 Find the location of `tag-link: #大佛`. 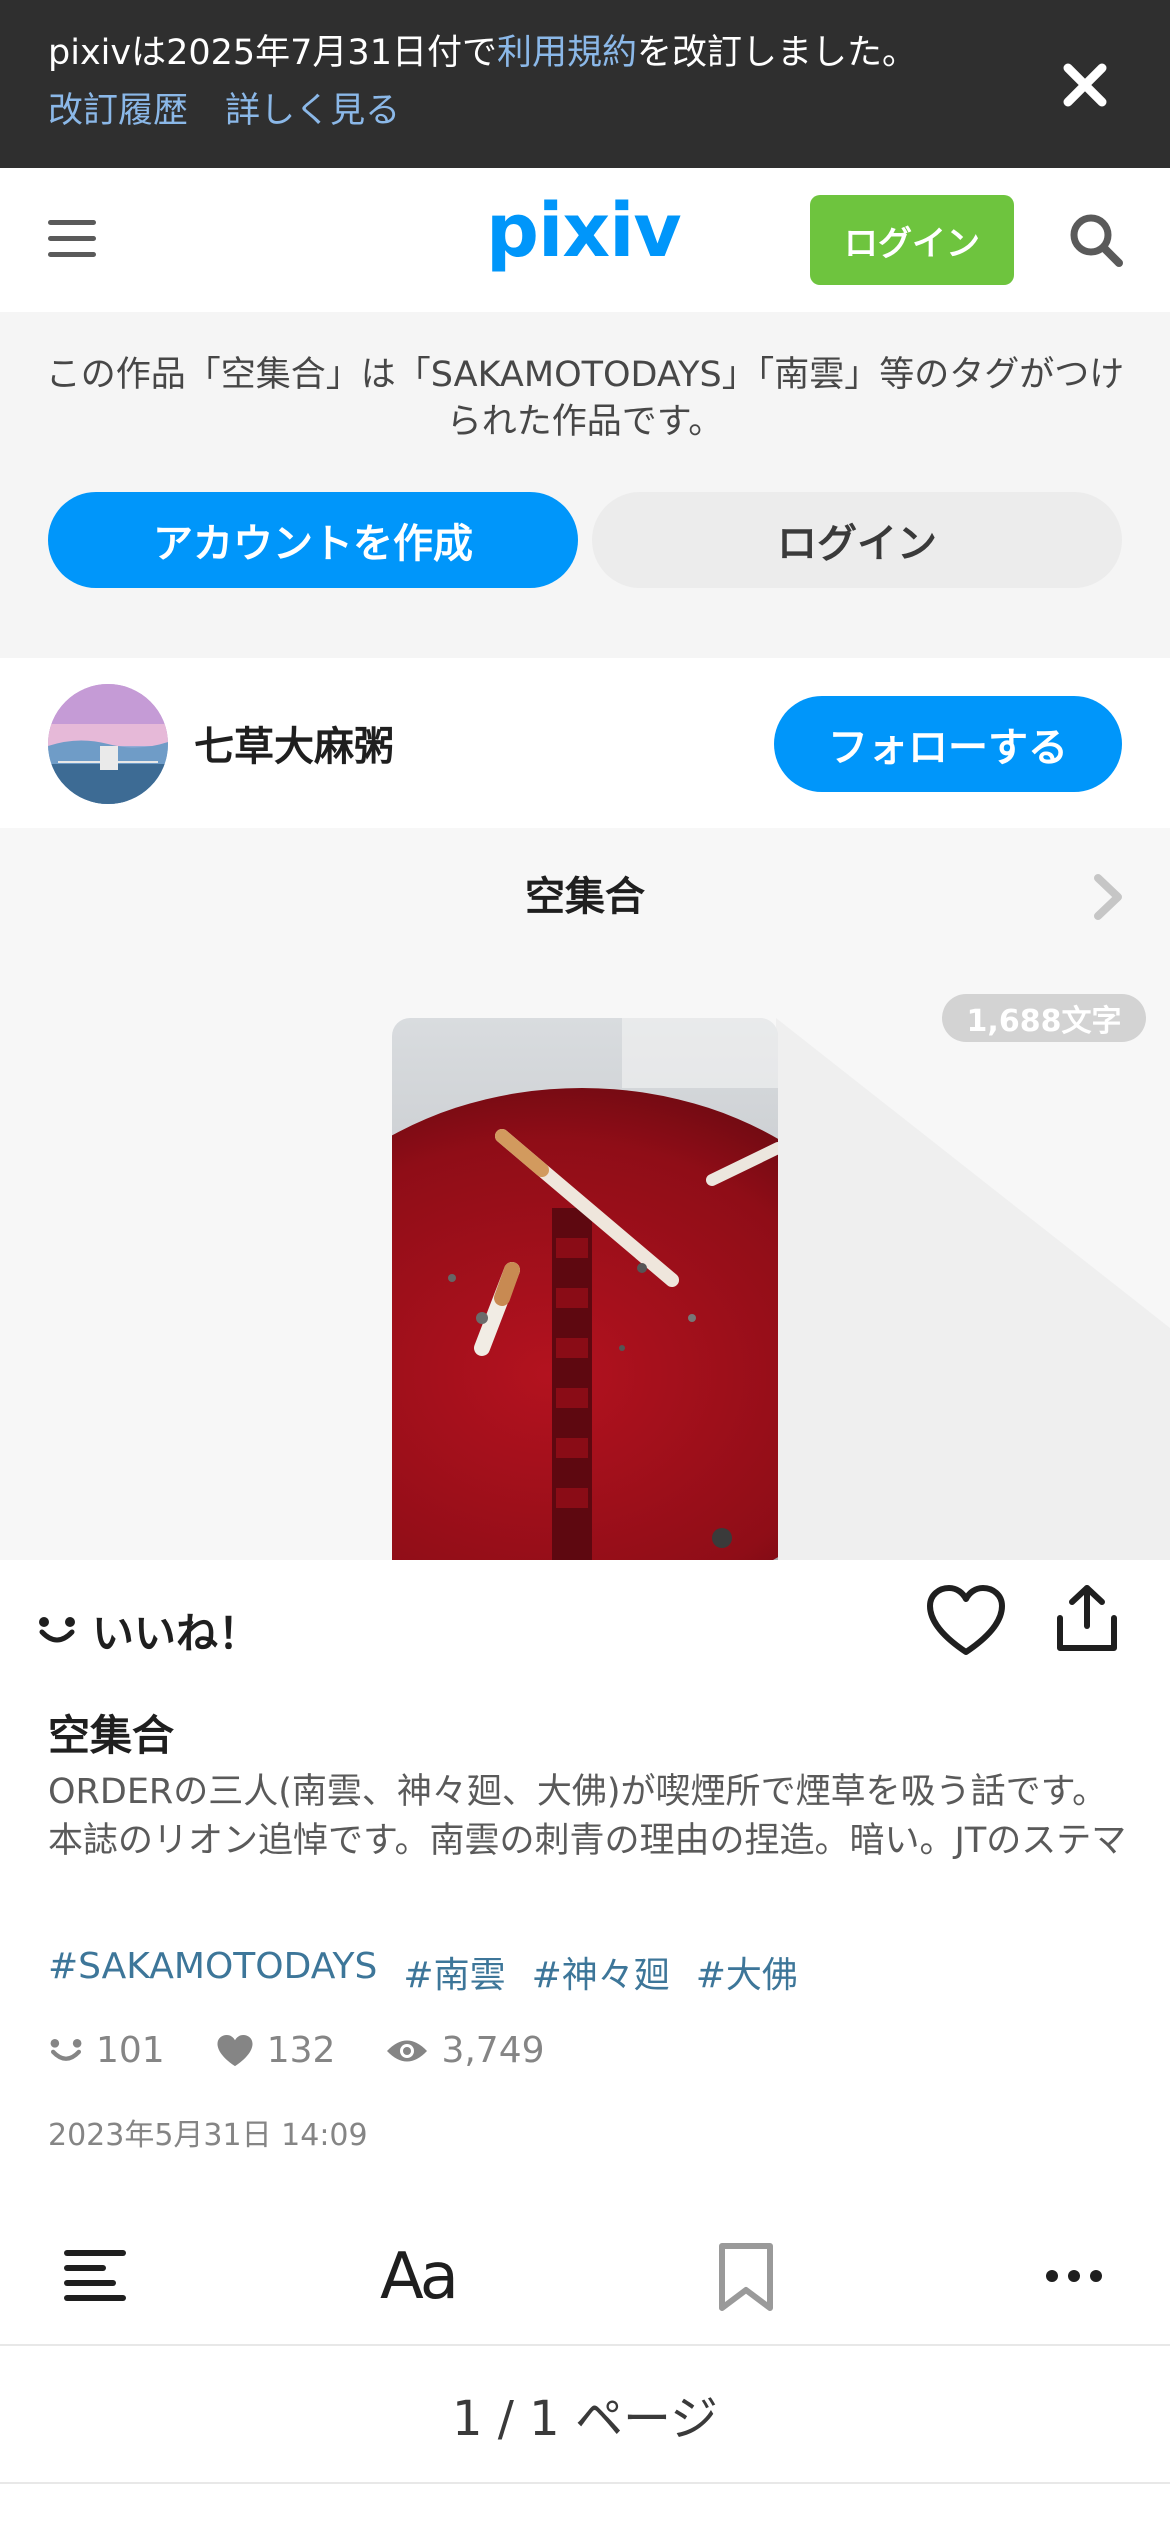

tag-link: #大佛 is located at coordinates (747, 1972).